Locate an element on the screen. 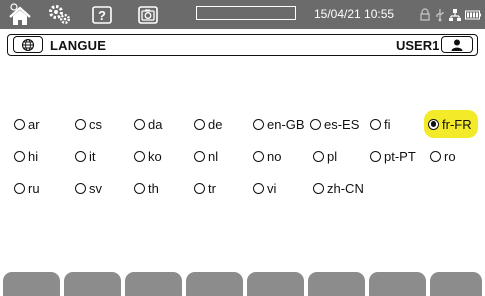  language-label: en-GB is located at coordinates (286, 124).